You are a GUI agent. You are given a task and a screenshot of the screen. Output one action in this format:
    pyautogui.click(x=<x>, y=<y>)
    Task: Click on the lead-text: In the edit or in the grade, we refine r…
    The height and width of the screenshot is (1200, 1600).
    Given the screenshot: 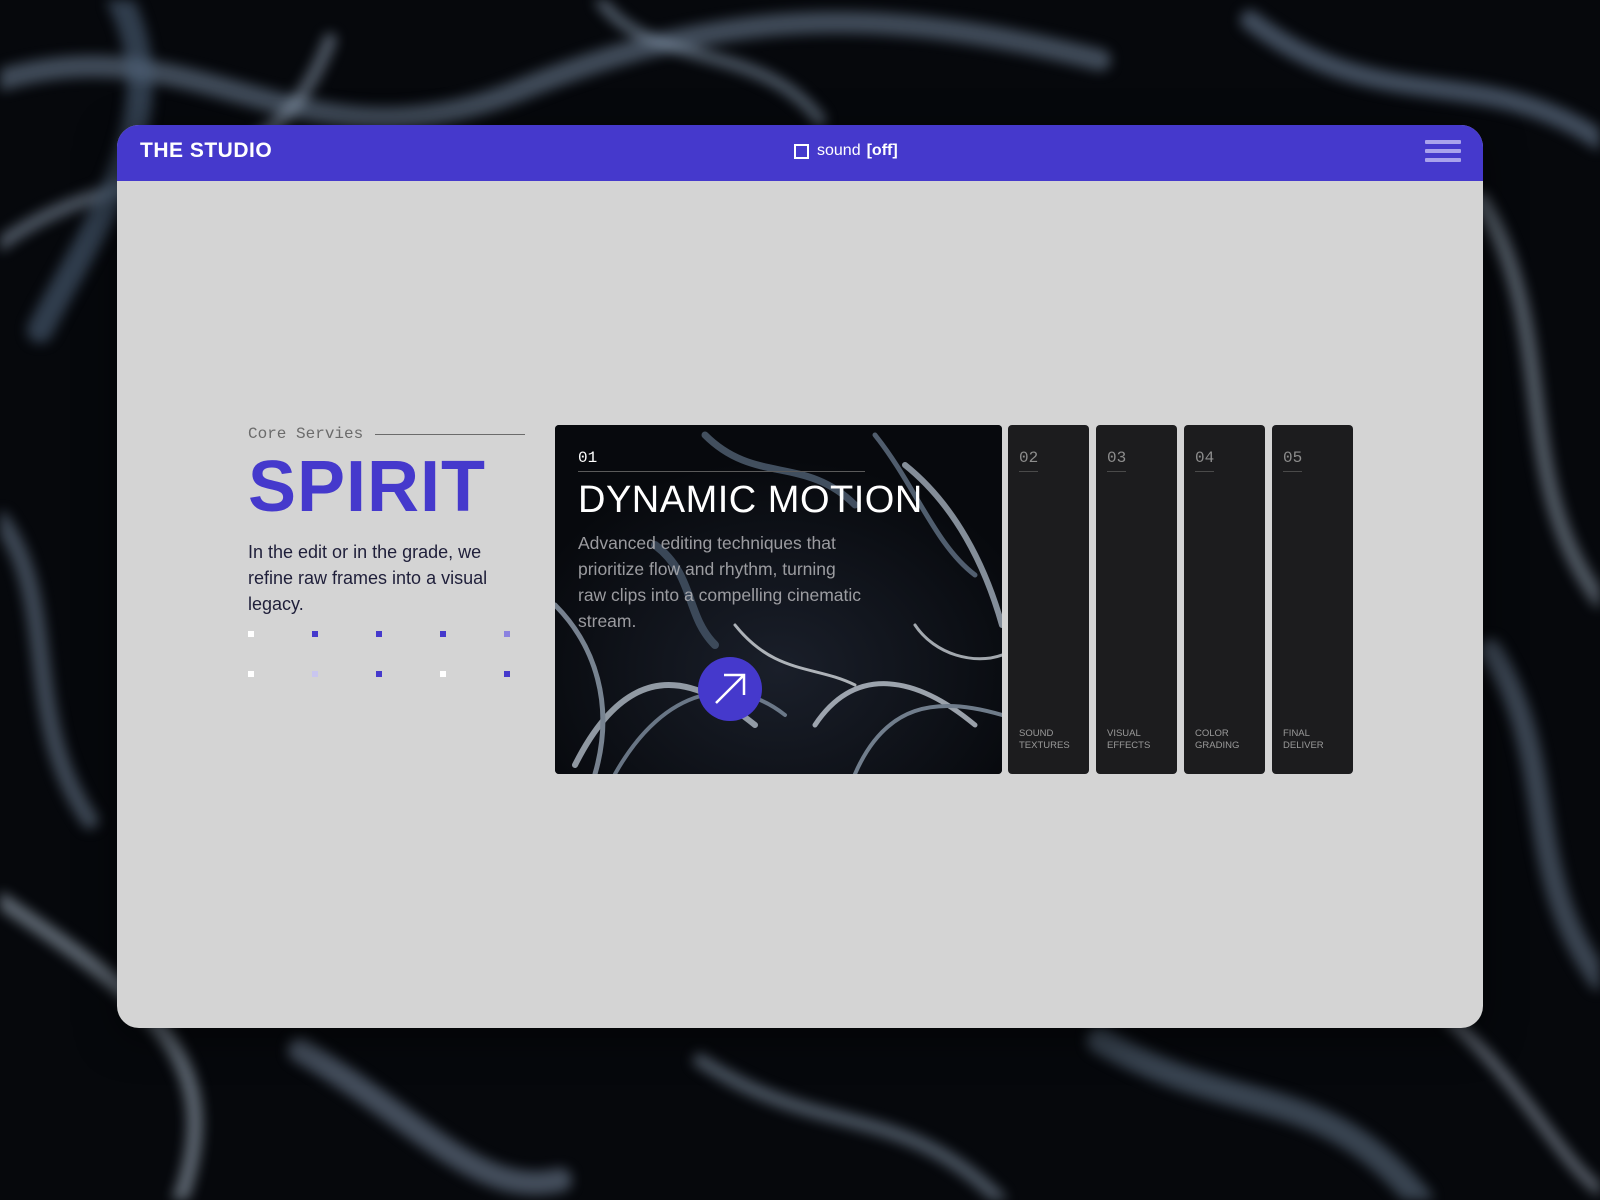 What is the action you would take?
    pyautogui.click(x=368, y=578)
    